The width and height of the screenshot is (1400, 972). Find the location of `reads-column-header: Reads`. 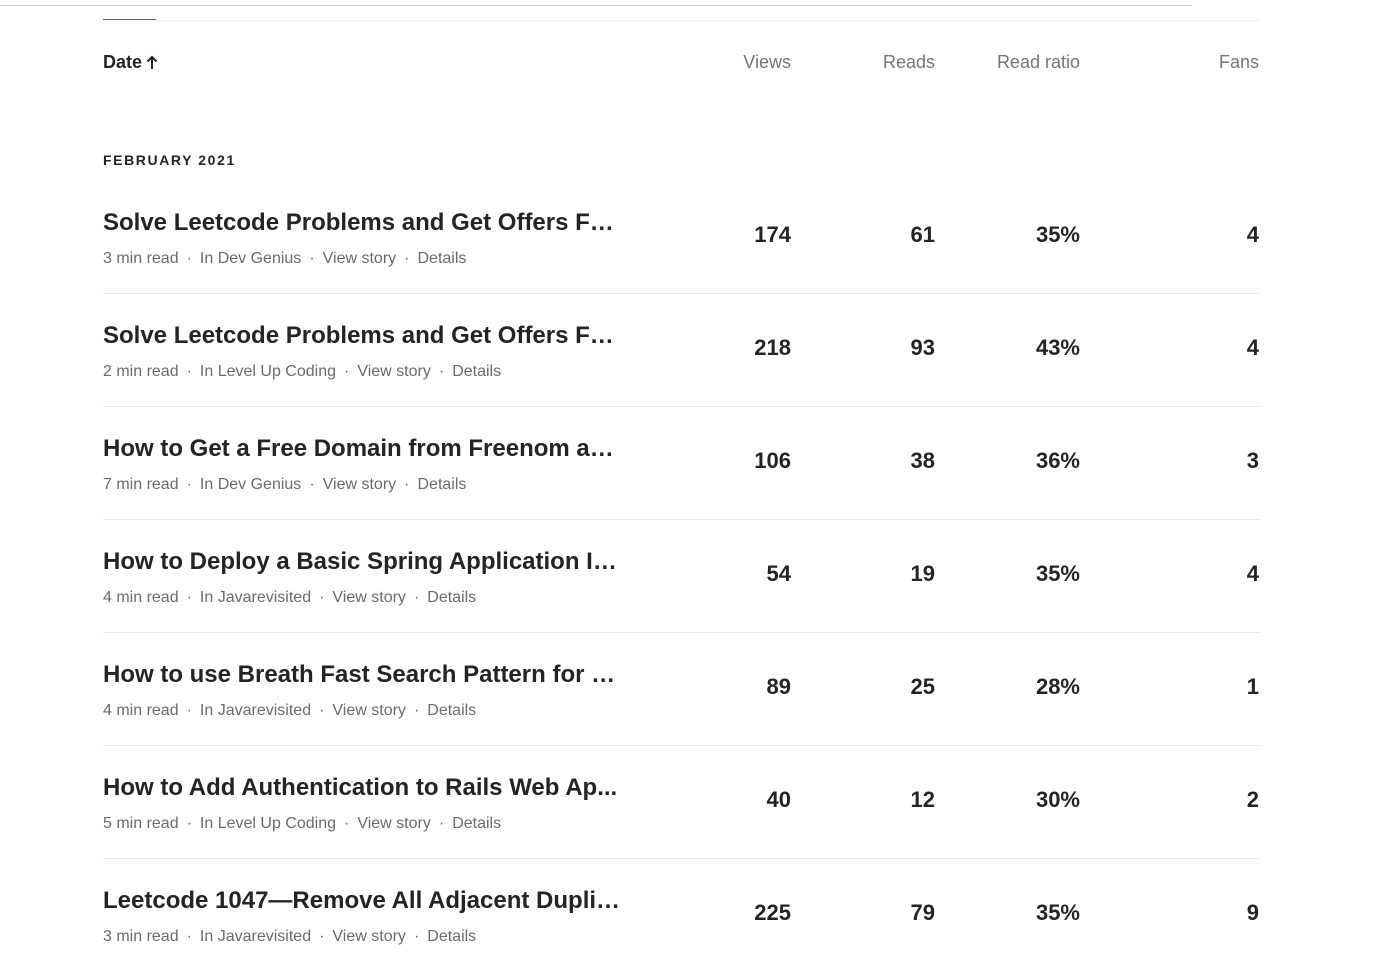

reads-column-header: Reads is located at coordinates (909, 62).